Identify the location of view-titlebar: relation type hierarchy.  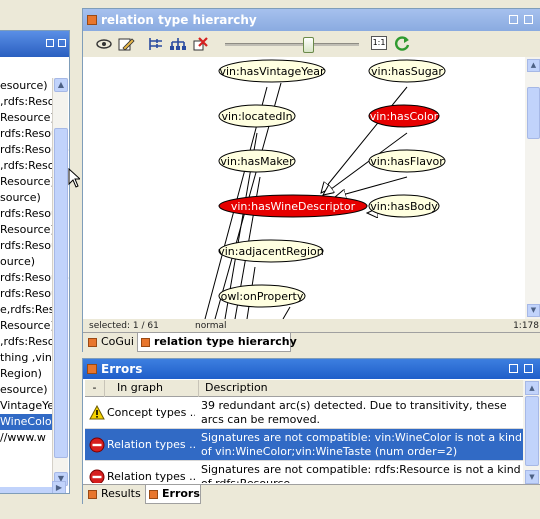
(311, 20).